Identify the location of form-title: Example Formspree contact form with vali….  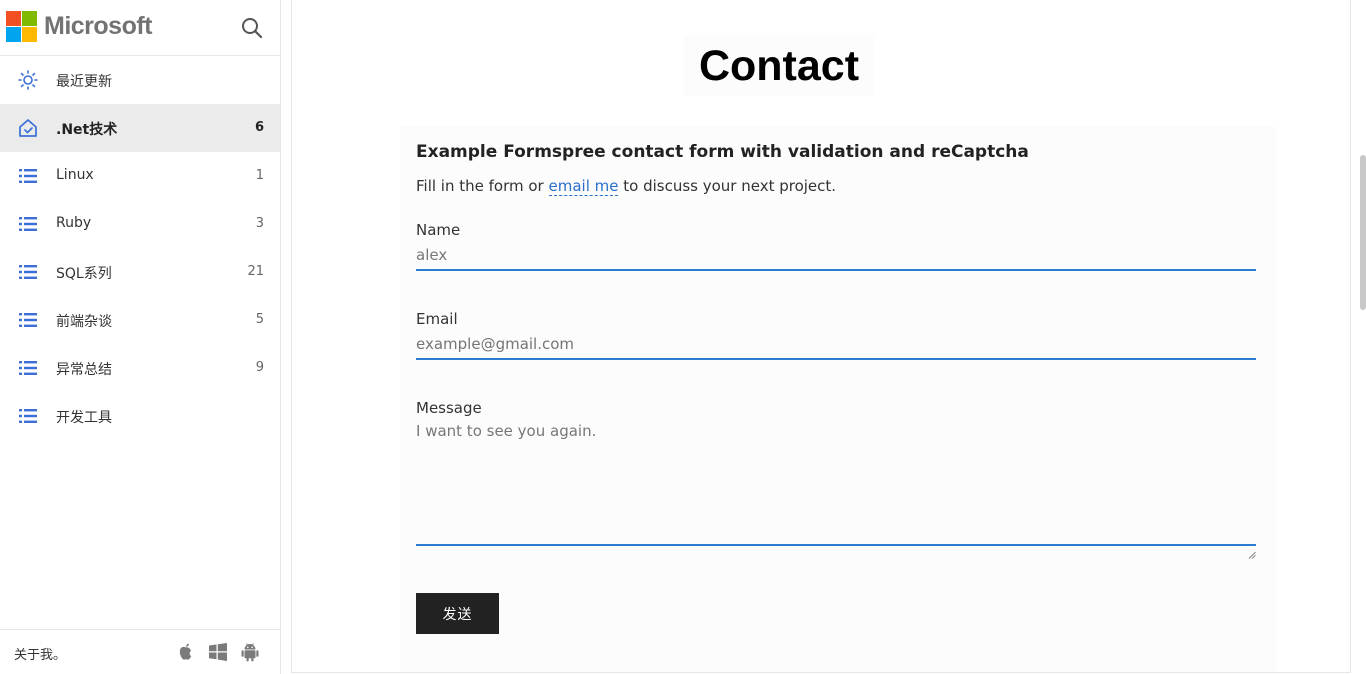
(722, 152).